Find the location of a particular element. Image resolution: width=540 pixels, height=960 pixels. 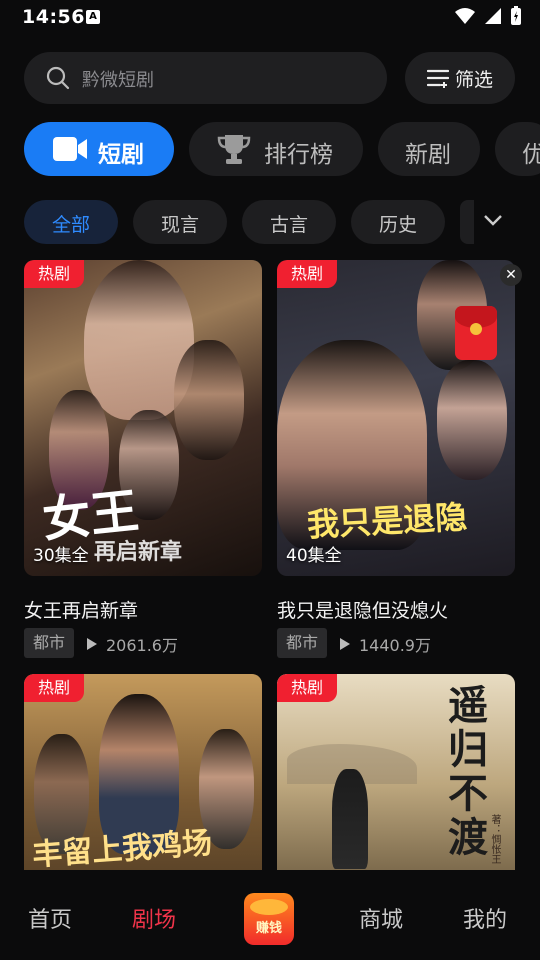

poster-subtitle-art: 再启新章 is located at coordinates (138, 552).